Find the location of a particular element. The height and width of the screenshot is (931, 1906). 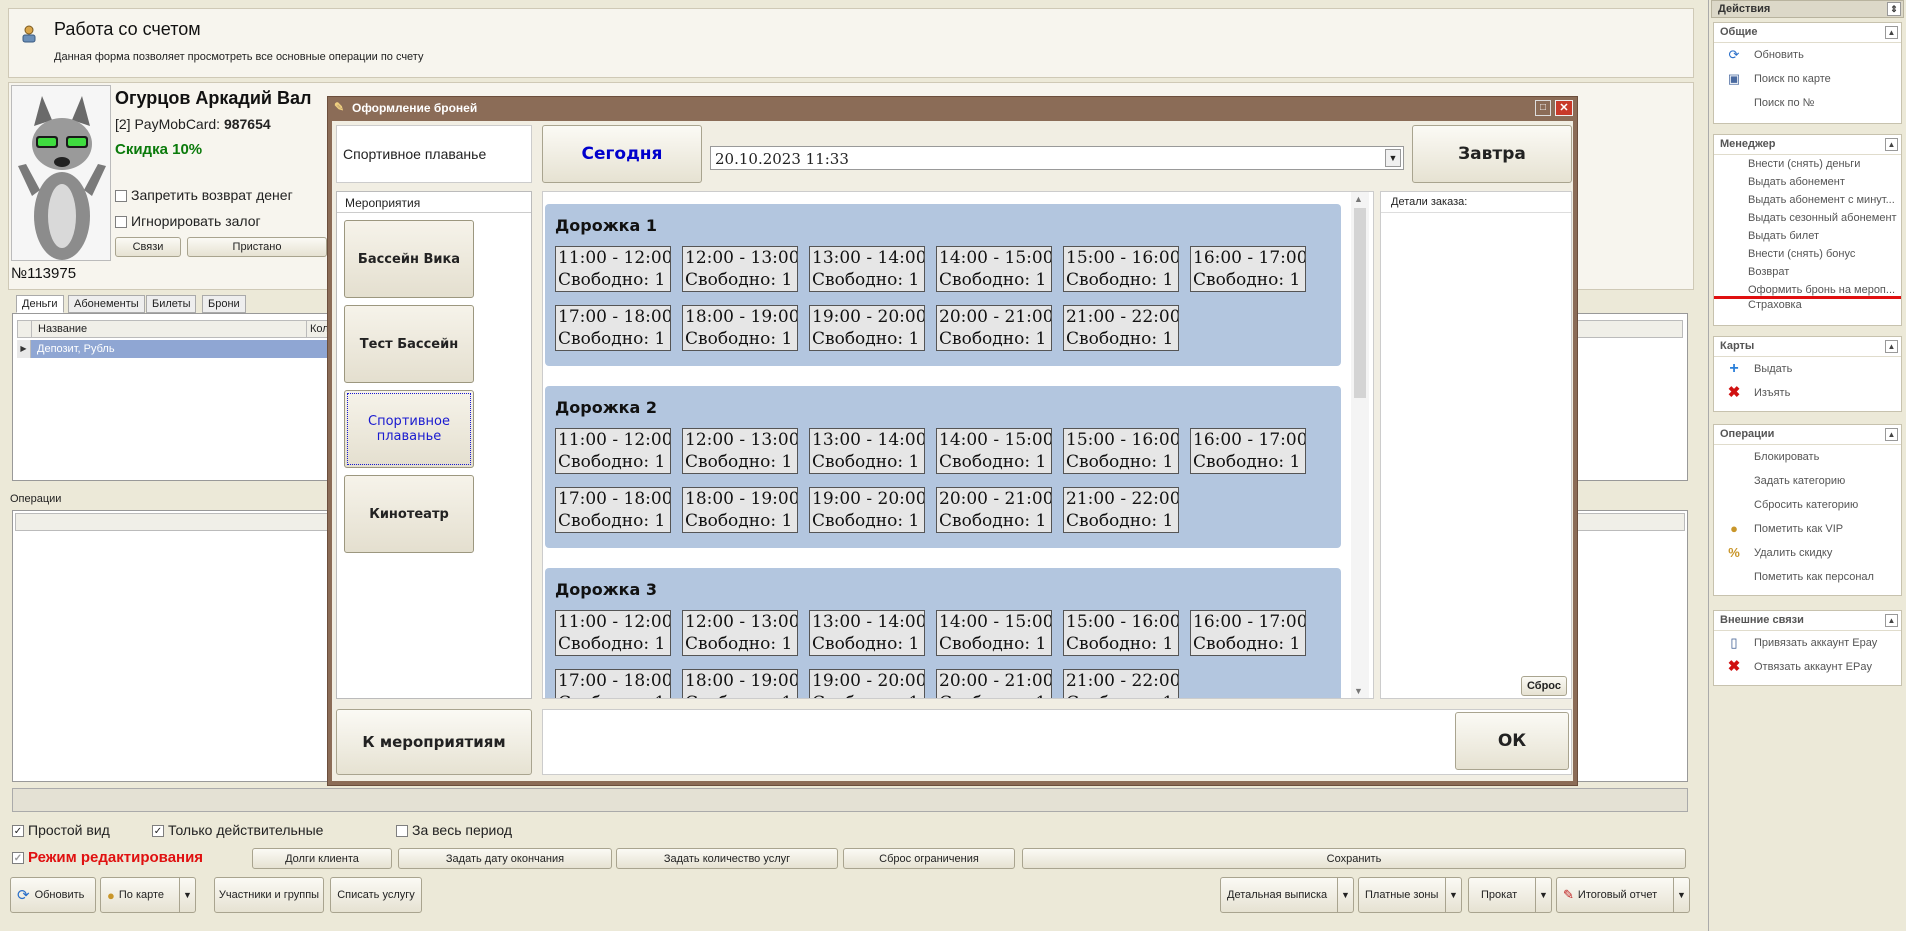

tab-bookings: Брони is located at coordinates (224, 304).